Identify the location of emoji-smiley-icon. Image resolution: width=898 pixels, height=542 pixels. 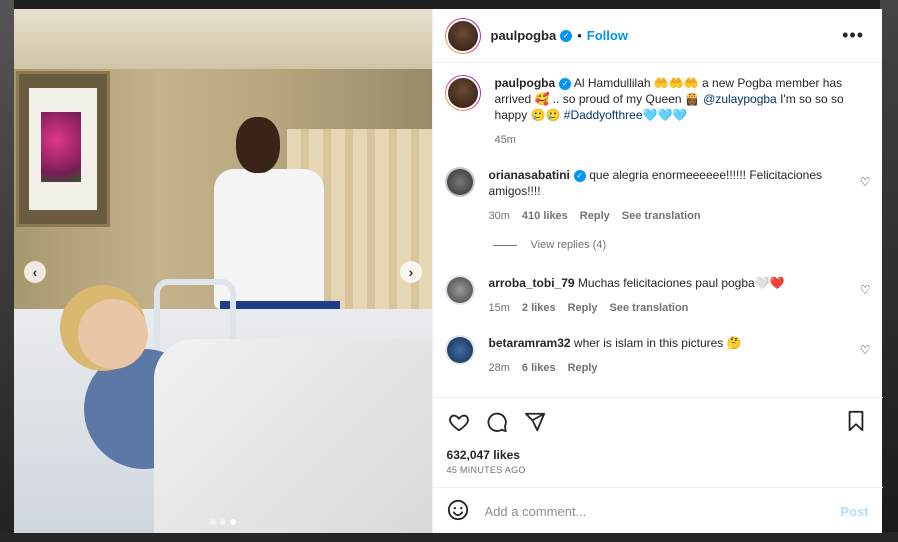
(459, 511).